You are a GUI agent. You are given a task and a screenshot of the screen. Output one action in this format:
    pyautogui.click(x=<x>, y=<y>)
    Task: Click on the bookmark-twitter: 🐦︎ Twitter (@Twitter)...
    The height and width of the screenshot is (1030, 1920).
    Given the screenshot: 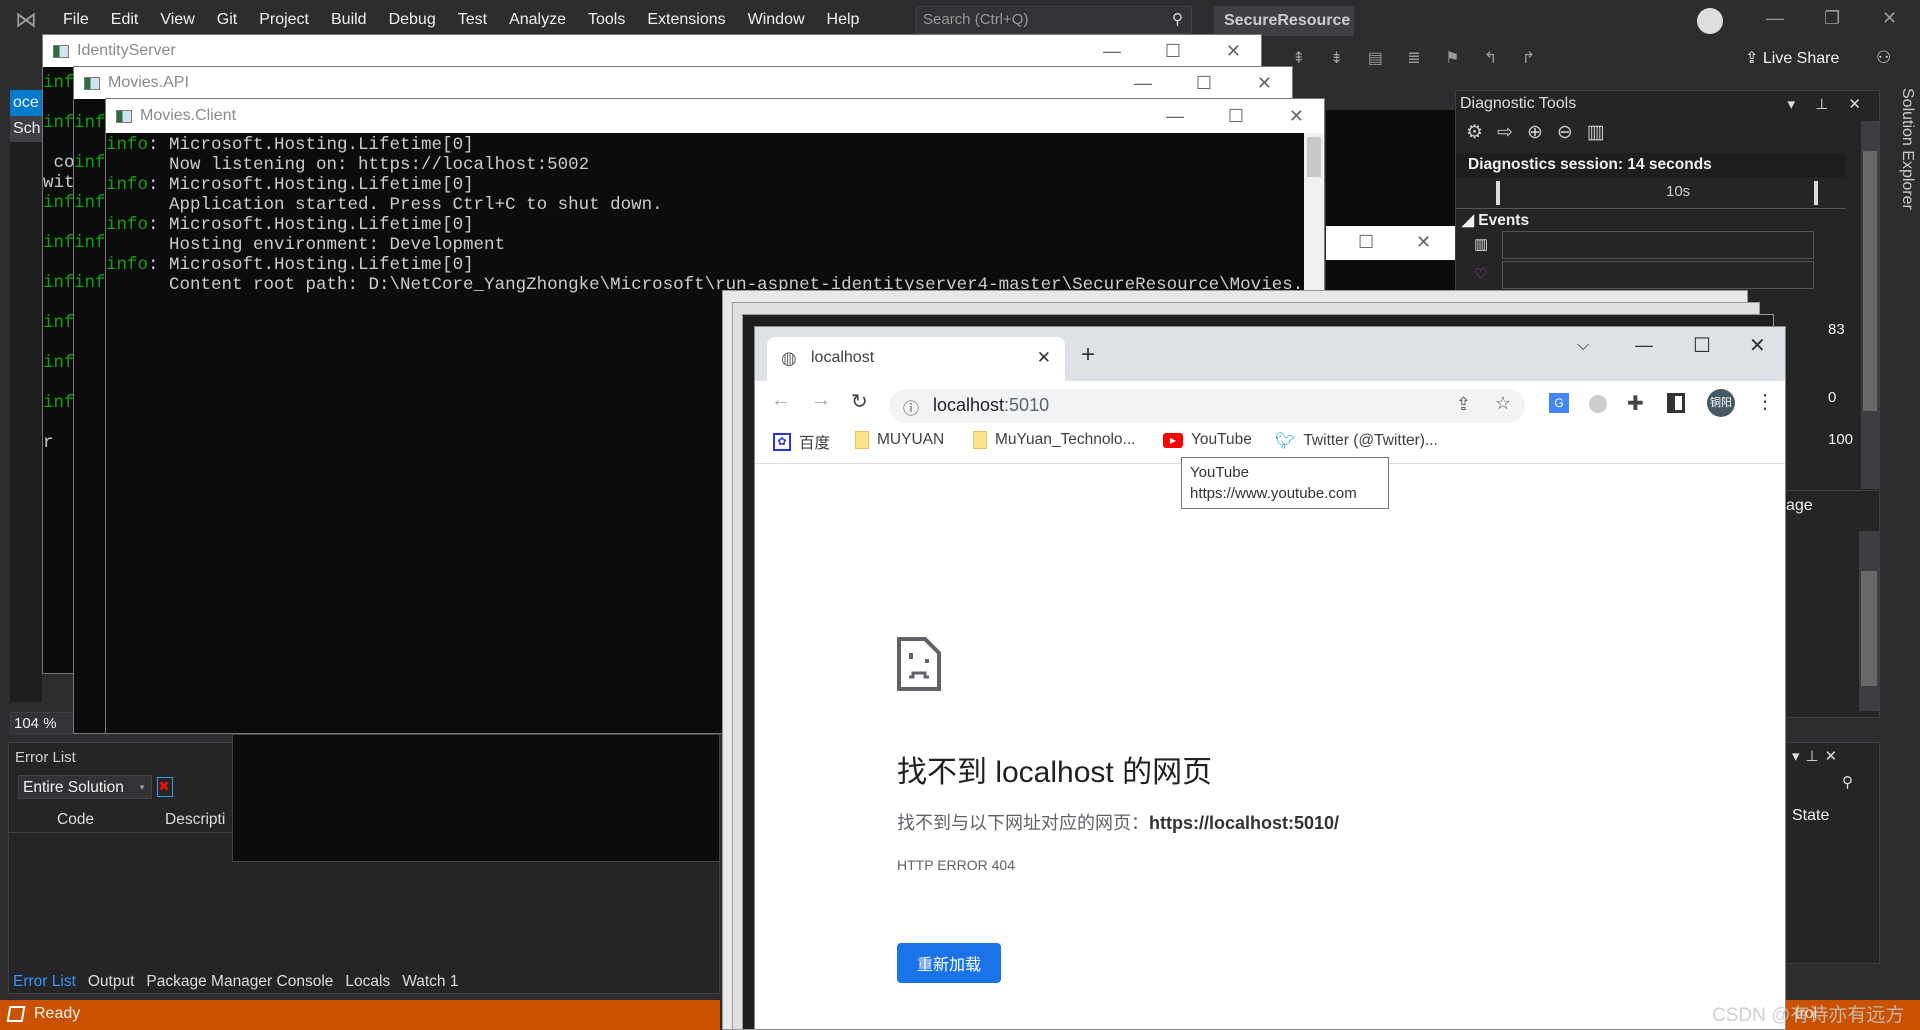 What is the action you would take?
    pyautogui.click(x=1356, y=441)
    